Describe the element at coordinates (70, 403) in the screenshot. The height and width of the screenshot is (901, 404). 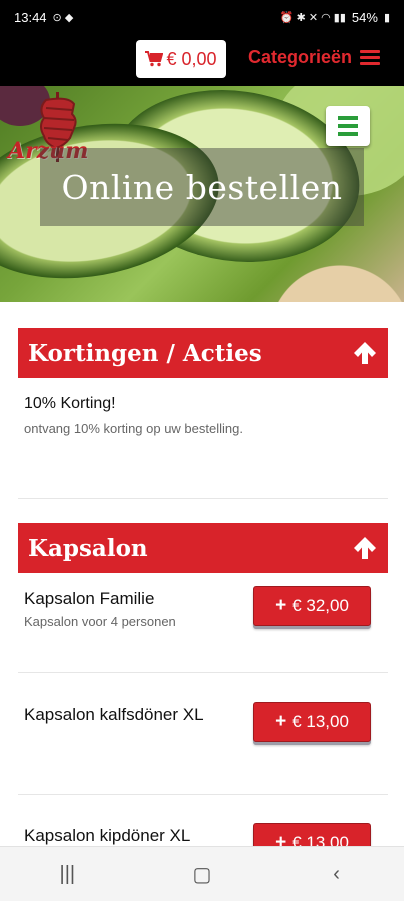
I see `promo-title: 10% Korting!` at that location.